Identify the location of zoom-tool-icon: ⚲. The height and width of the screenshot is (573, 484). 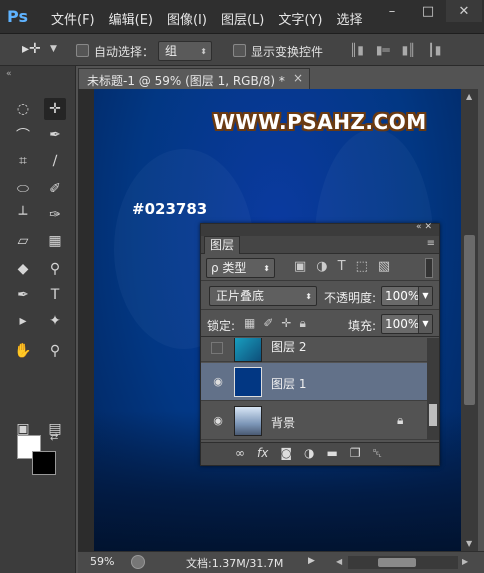
(55, 351).